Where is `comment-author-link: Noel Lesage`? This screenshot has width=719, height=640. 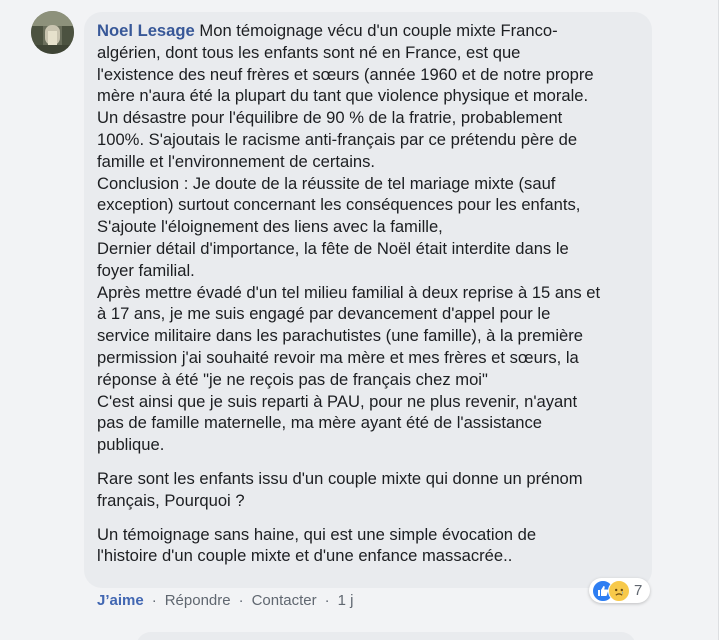 comment-author-link: Noel Lesage is located at coordinates (146, 30).